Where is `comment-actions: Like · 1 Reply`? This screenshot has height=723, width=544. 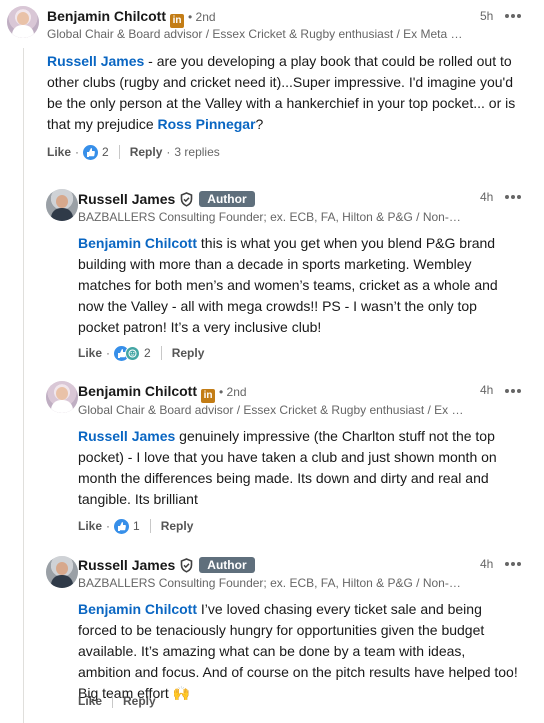 comment-actions: Like · 1 Reply is located at coordinates (135, 526).